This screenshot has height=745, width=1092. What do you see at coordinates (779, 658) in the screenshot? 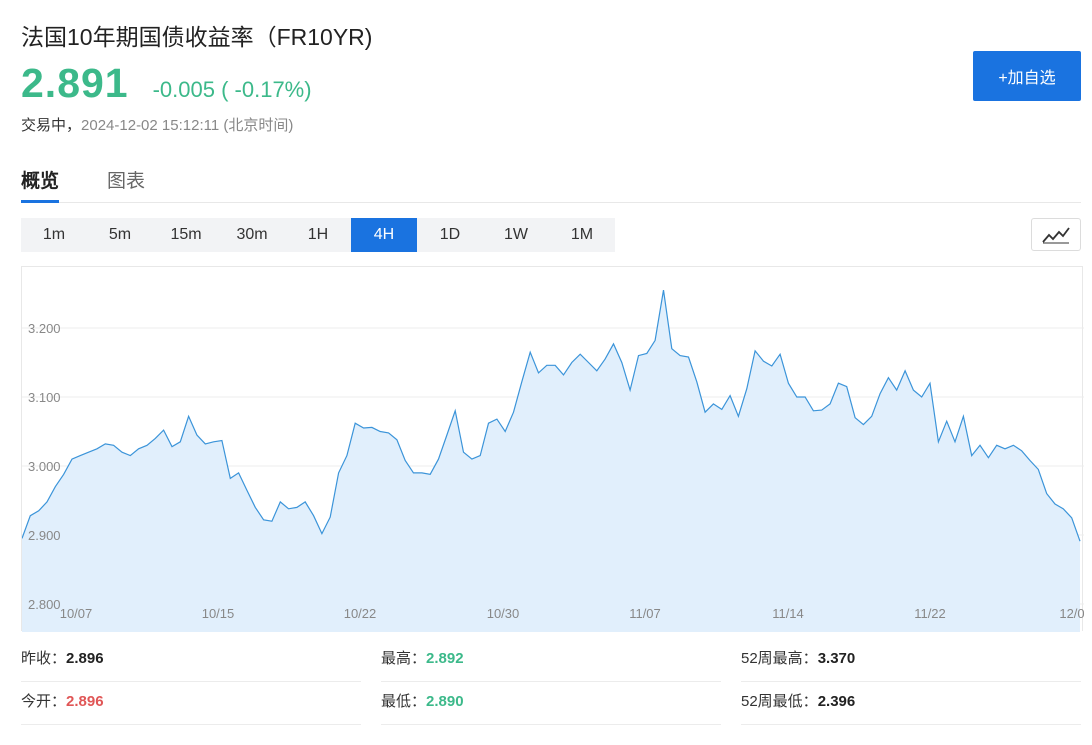
I see `stat-label: 52周最高：` at bounding box center [779, 658].